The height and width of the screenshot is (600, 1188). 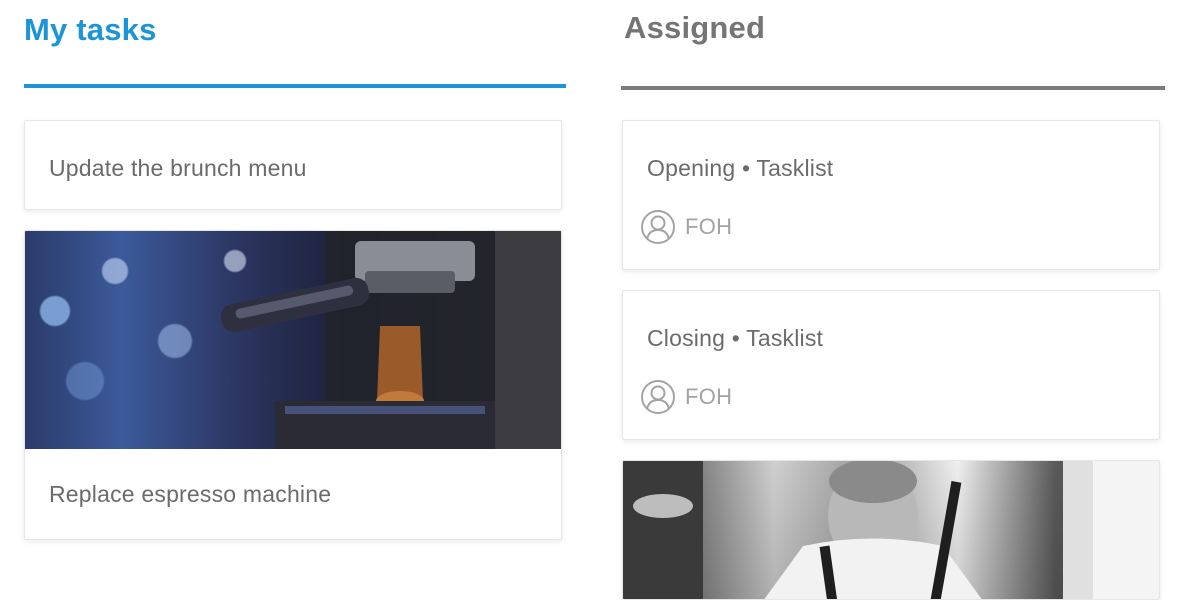 What do you see at coordinates (90, 30) in the screenshot?
I see `tab-my-tasks: My tasks` at bounding box center [90, 30].